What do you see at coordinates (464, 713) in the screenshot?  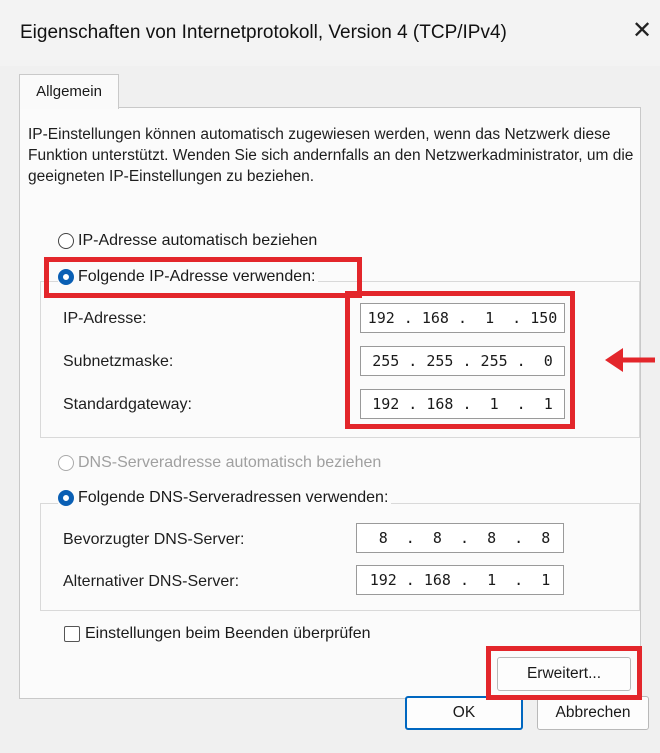 I see `ok-button: OK` at bounding box center [464, 713].